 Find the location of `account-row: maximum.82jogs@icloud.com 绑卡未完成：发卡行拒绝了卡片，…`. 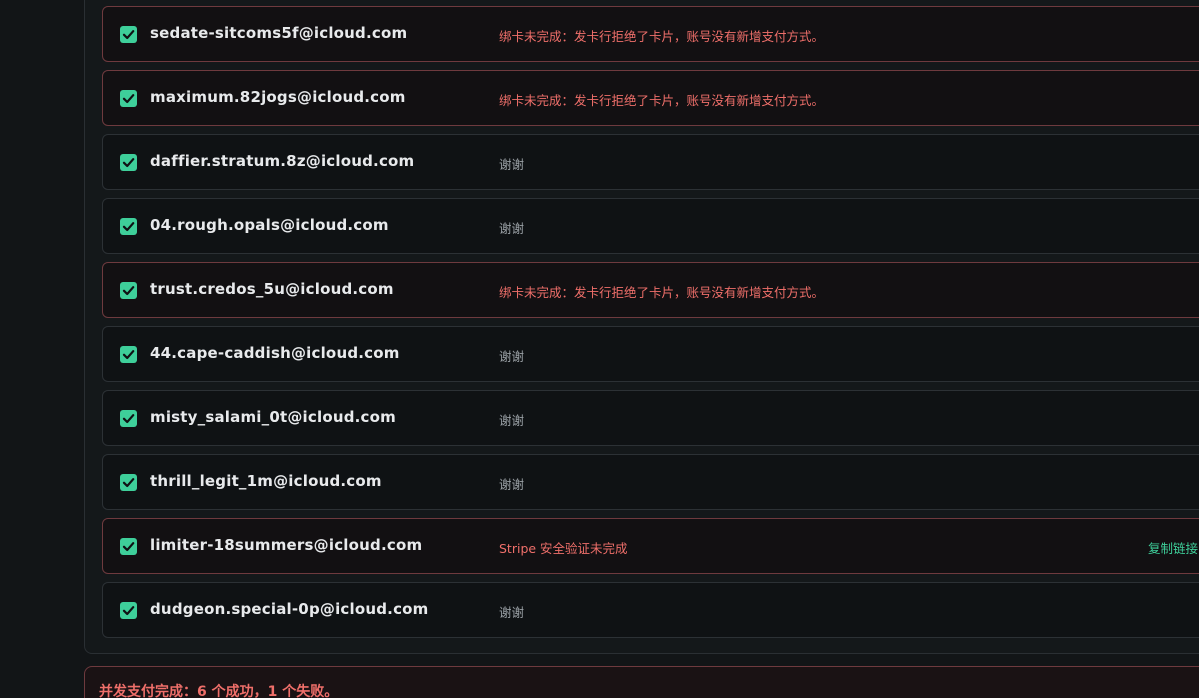

account-row: maximum.82jogs@icloud.com 绑卡未完成：发卡行拒绝了卡片，… is located at coordinates (650, 98).